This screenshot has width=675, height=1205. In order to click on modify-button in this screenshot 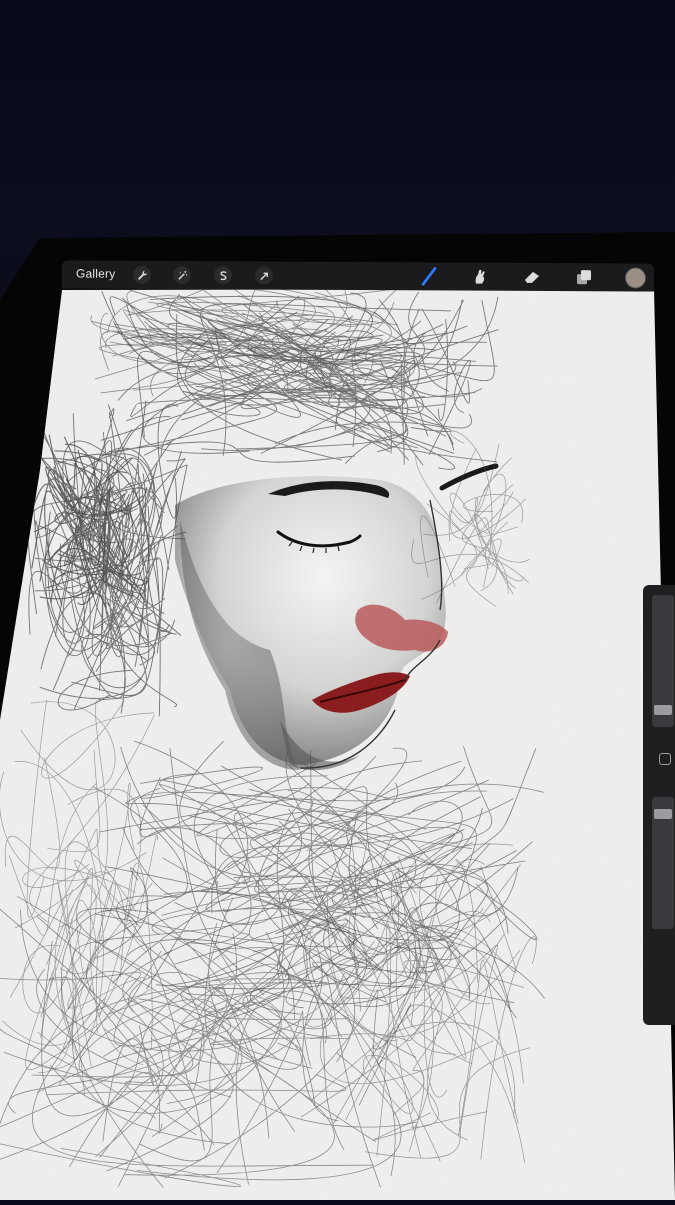, I will do `click(665, 759)`.